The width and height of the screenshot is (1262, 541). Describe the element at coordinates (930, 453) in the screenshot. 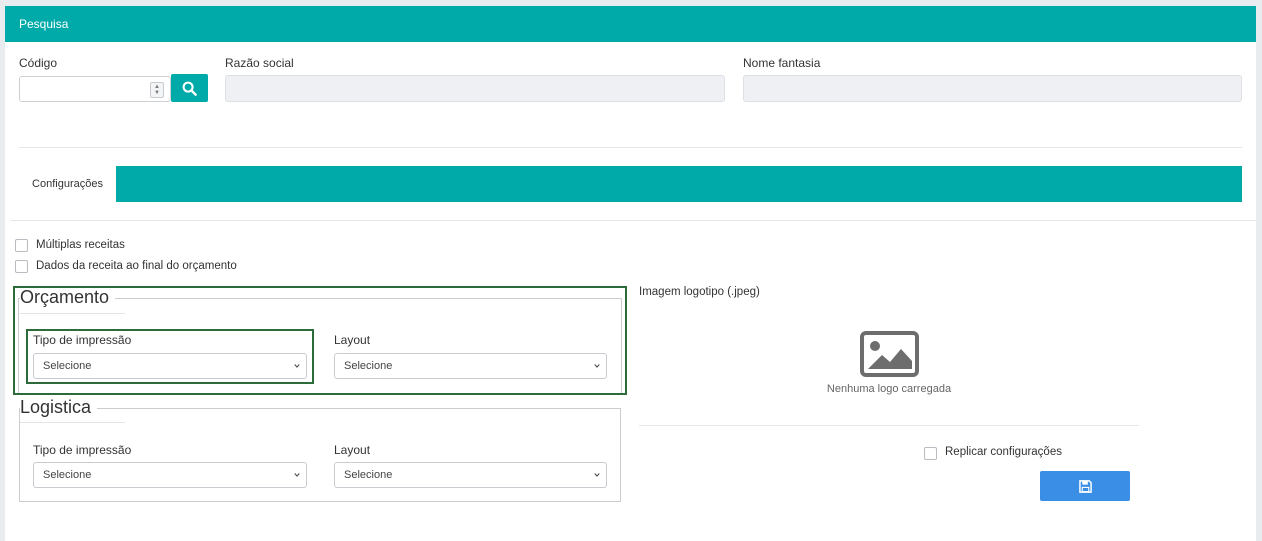

I see `replicar-checkbox` at that location.